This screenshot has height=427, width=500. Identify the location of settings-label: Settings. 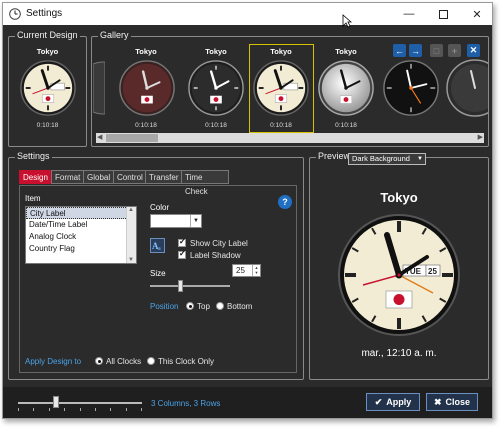
(33, 156).